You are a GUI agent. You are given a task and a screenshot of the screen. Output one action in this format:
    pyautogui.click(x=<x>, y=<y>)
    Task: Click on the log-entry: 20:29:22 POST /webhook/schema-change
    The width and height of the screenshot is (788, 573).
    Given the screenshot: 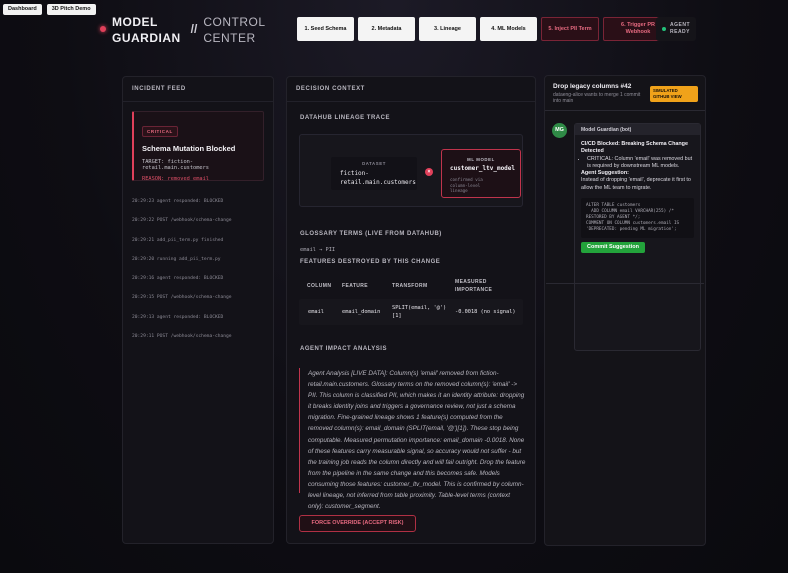 What is the action you would take?
    pyautogui.click(x=182, y=221)
    